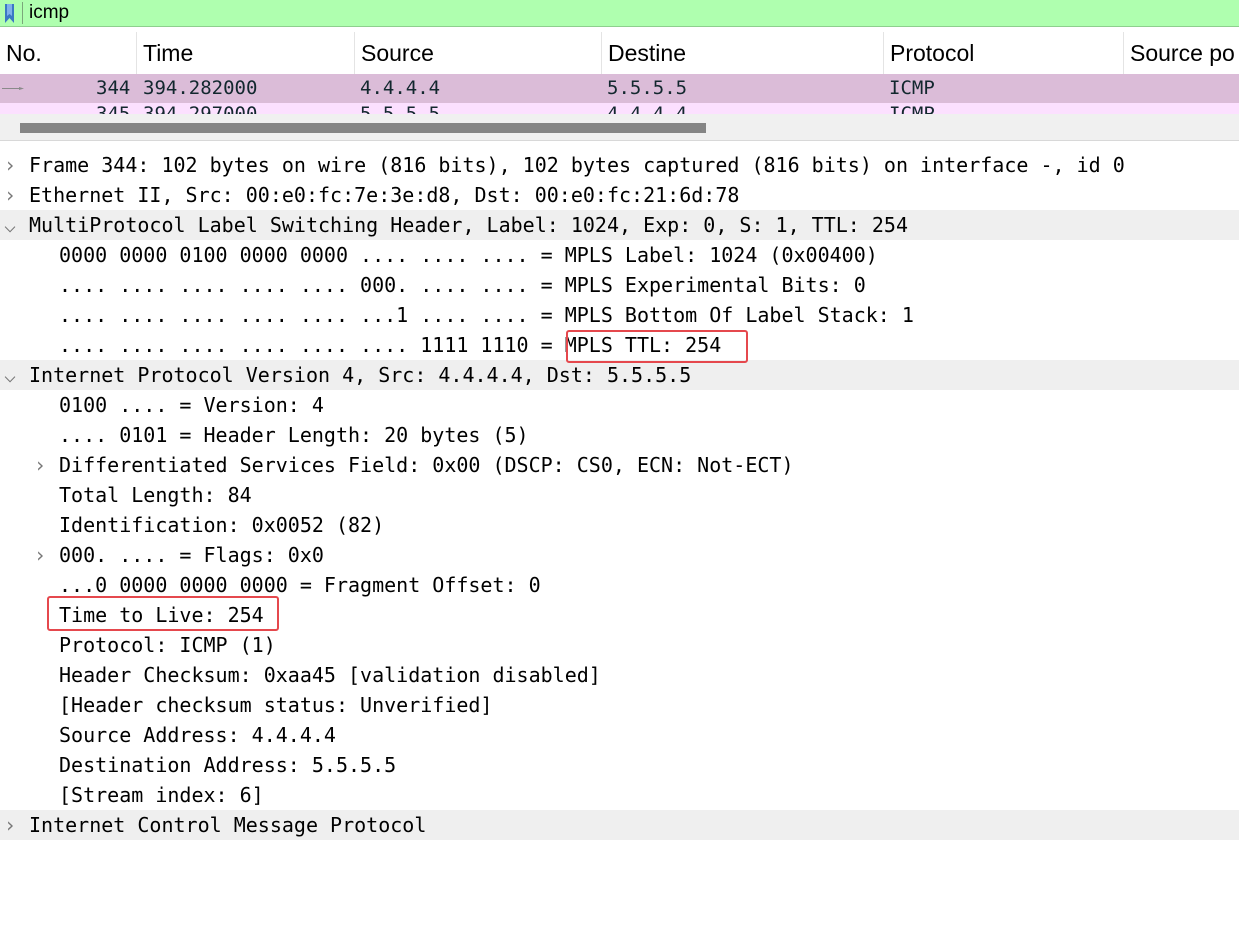 Image resolution: width=1239 pixels, height=930 pixels. I want to click on packet-no: 345, so click(113, 108).